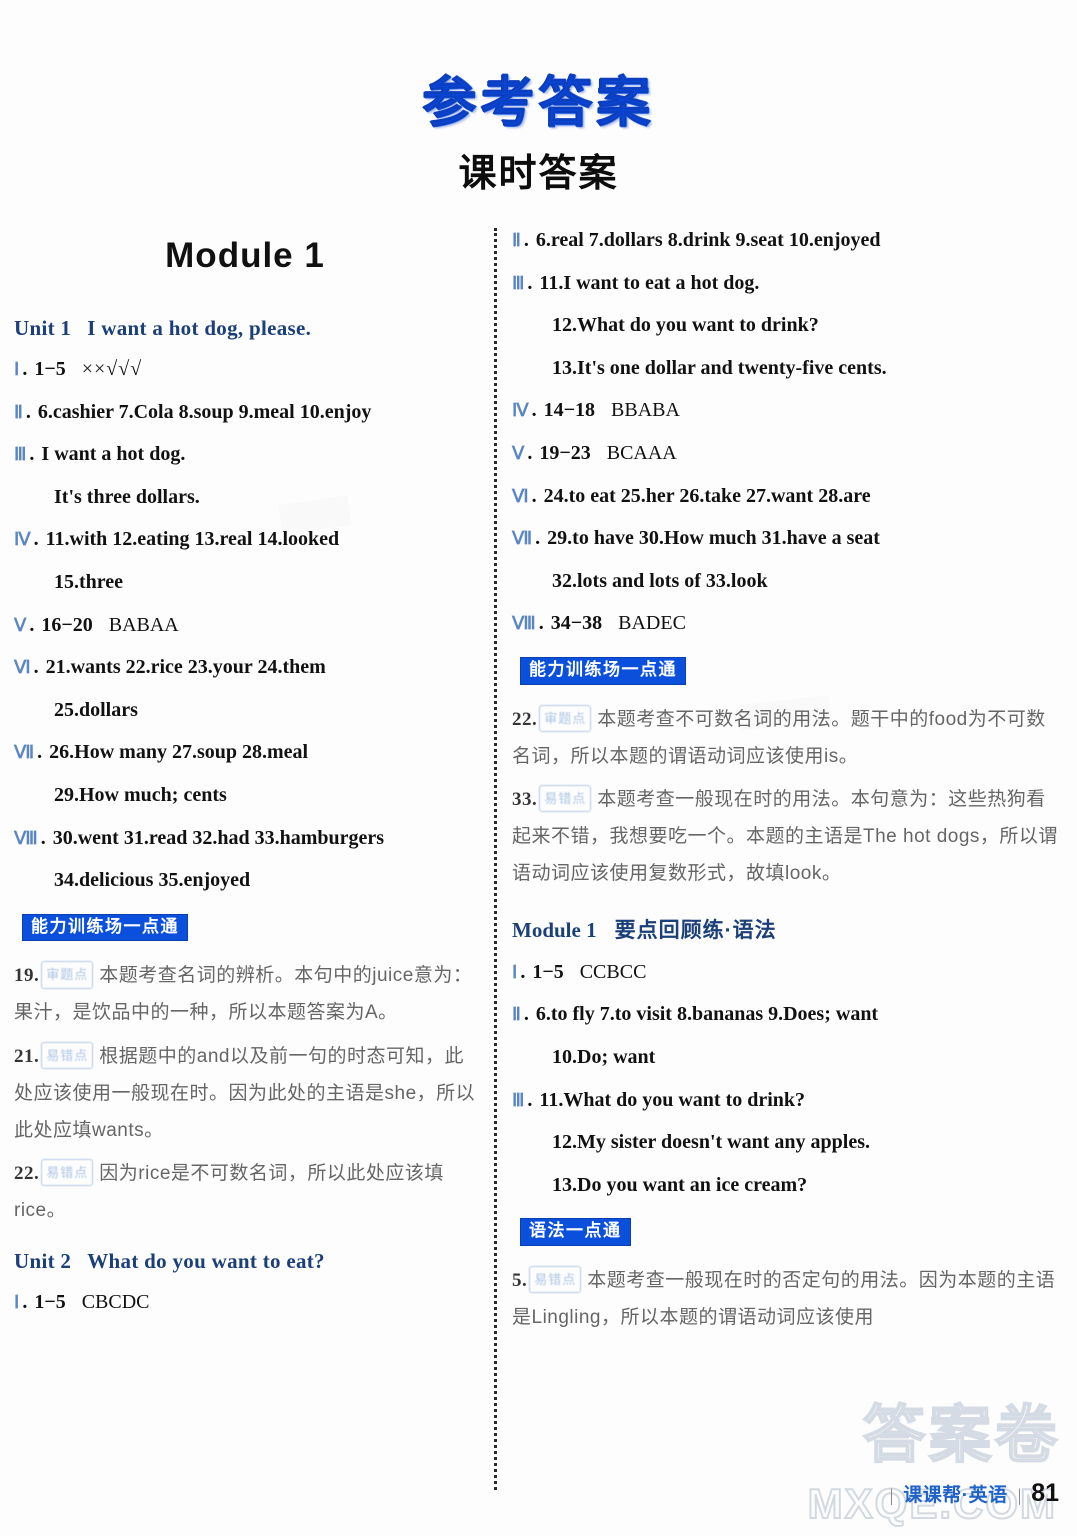 The height and width of the screenshot is (1536, 1077). I want to click on column-divider, so click(495, 859).